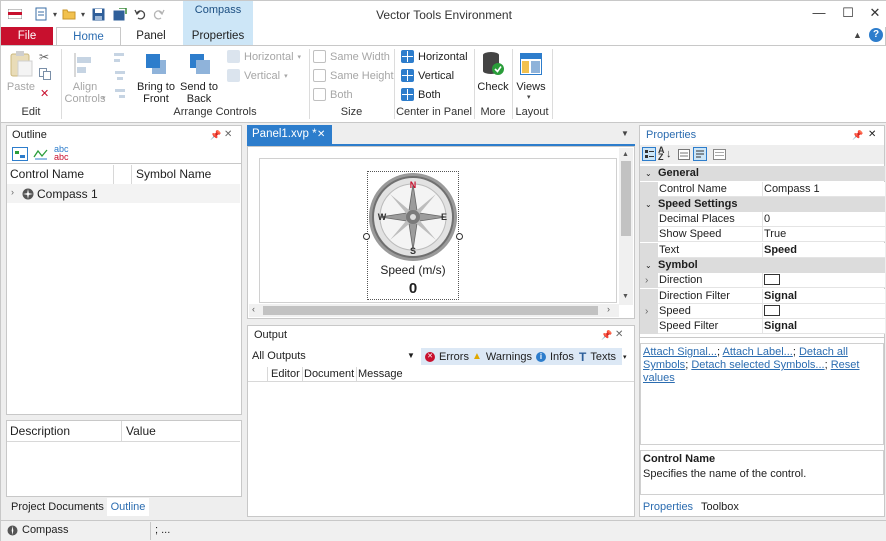 The image size is (886, 541). What do you see at coordinates (218, 36) in the screenshot?
I see `tab-properties: Properties` at bounding box center [218, 36].